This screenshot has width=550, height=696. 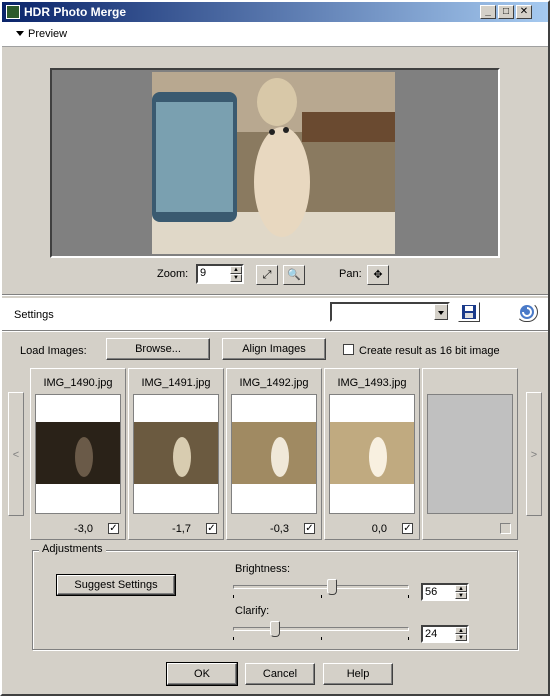 I want to click on save-preset-button, so click(x=469, y=312).